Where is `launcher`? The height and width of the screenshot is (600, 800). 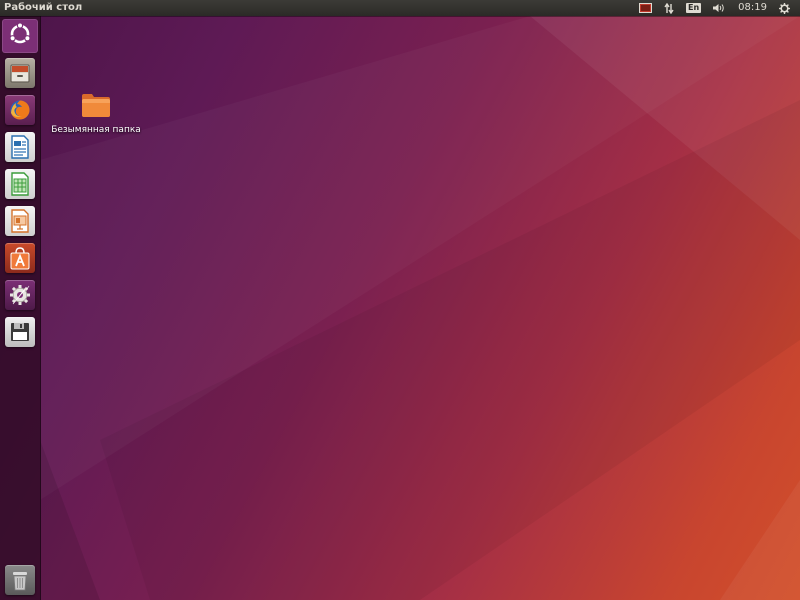 launcher is located at coordinates (20, 308).